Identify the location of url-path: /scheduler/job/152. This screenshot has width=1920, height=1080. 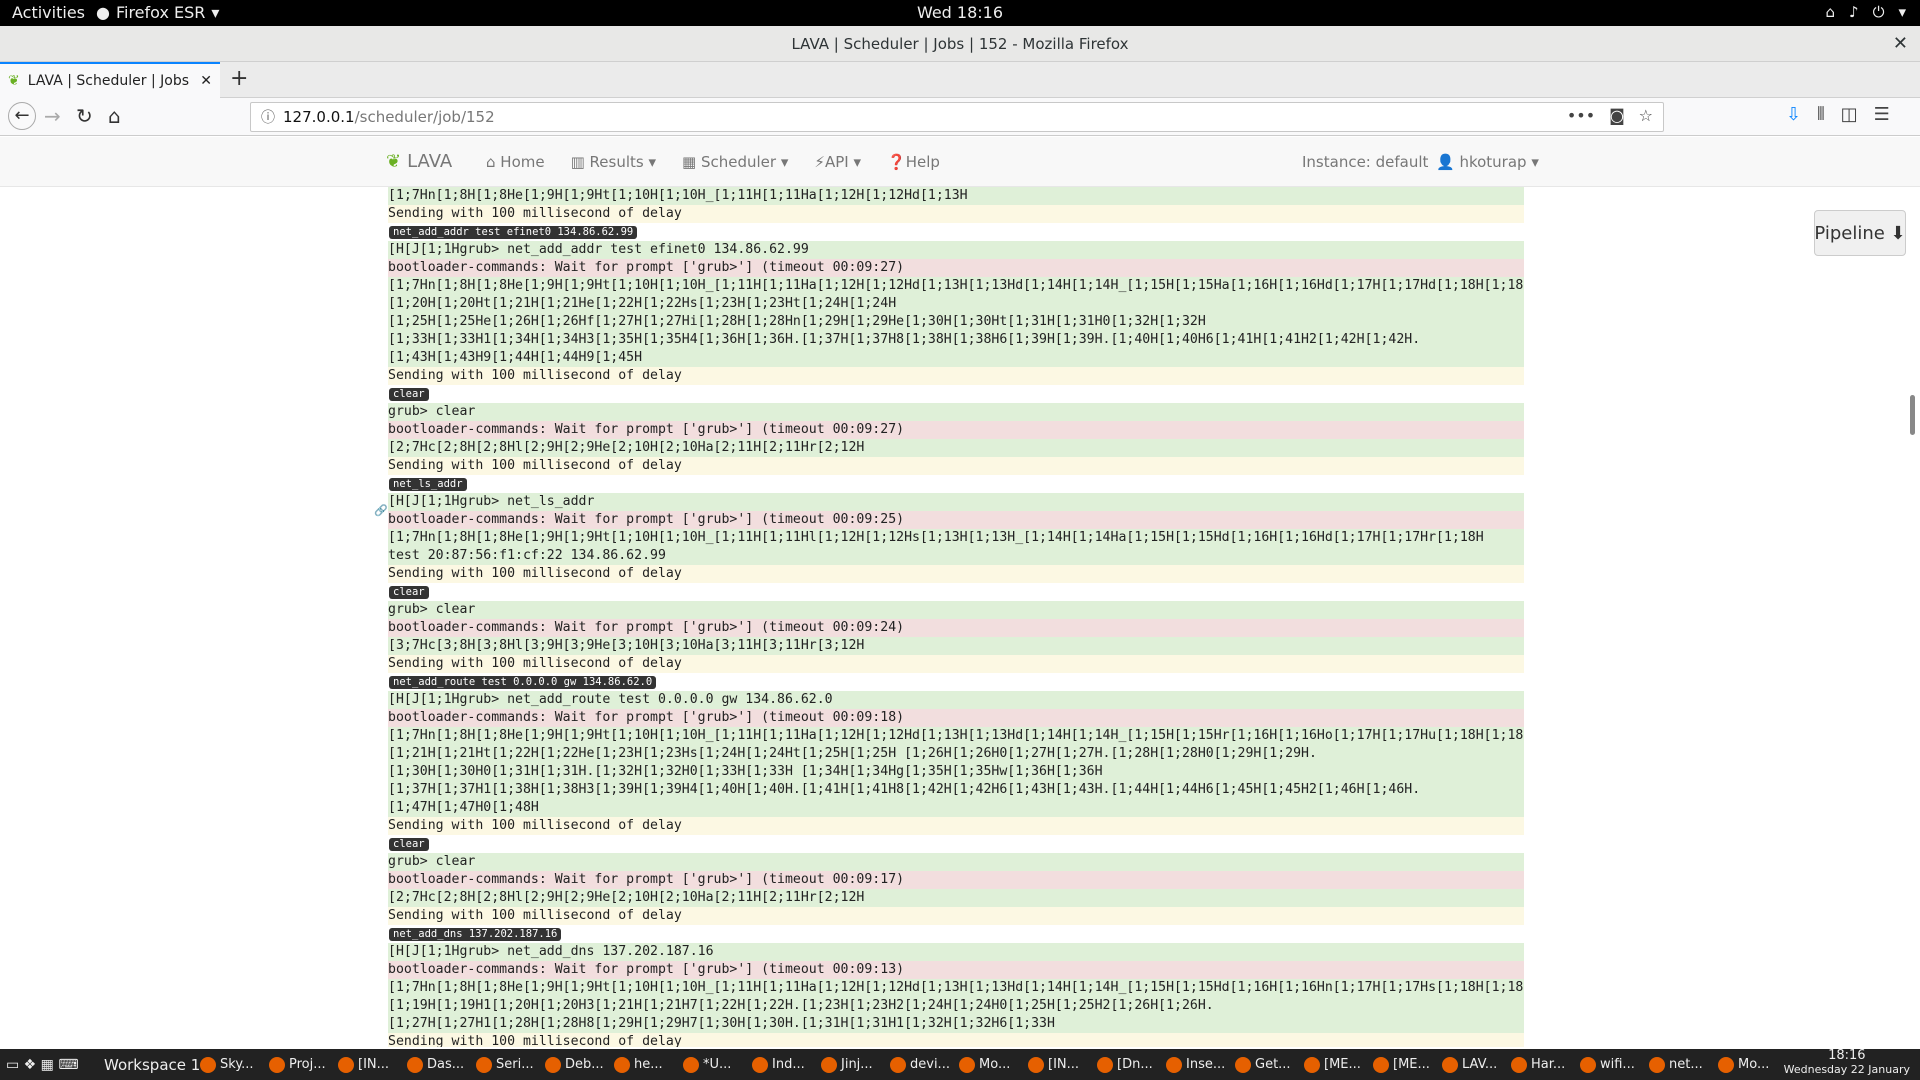
(424, 117).